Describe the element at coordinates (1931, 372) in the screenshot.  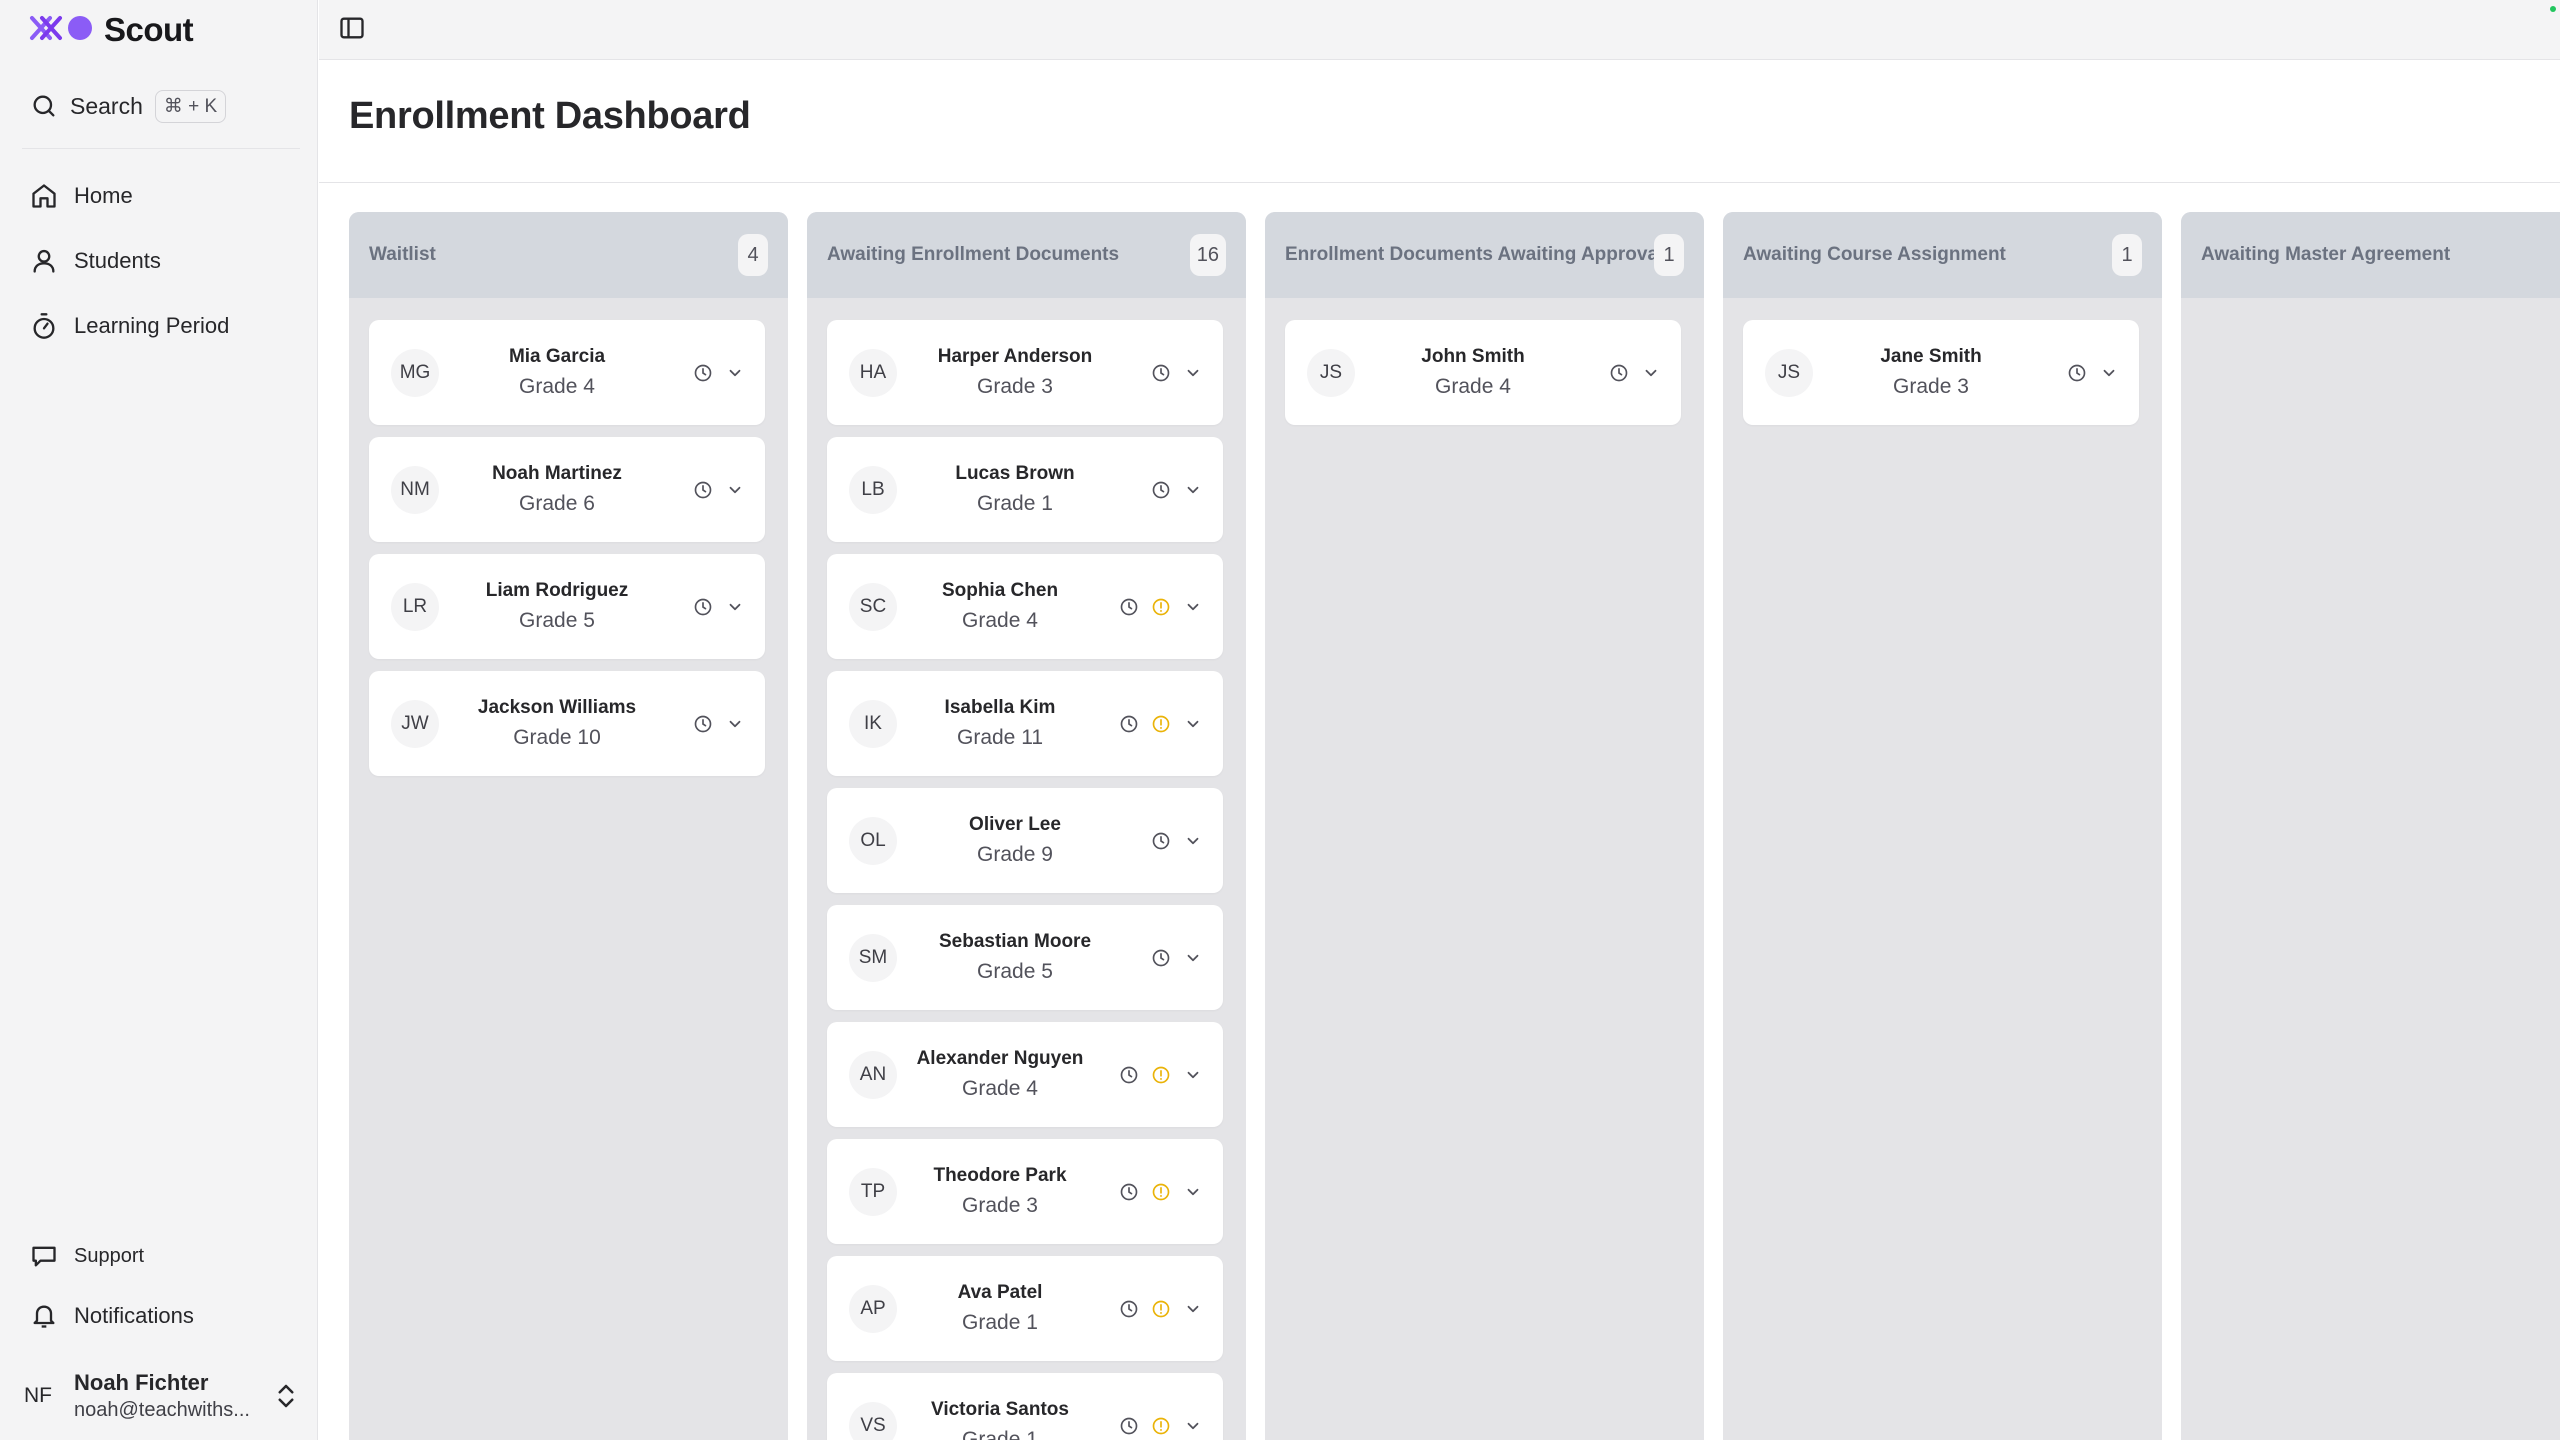
I see `student-info: Jane Smith Grade 3` at that location.